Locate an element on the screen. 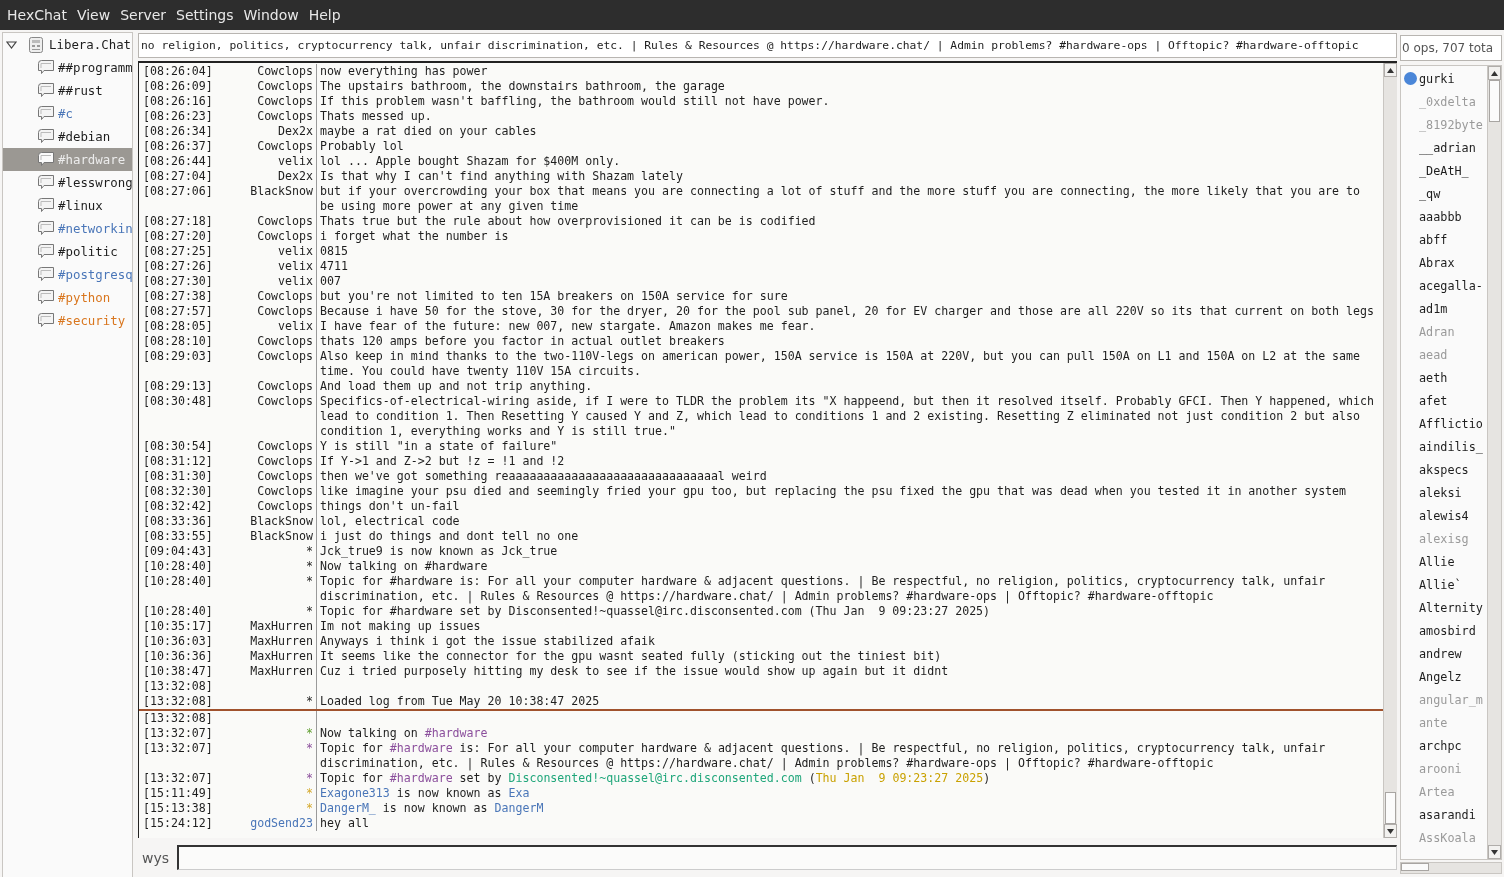  timestamp: [08:30:54] is located at coordinates (178, 446).